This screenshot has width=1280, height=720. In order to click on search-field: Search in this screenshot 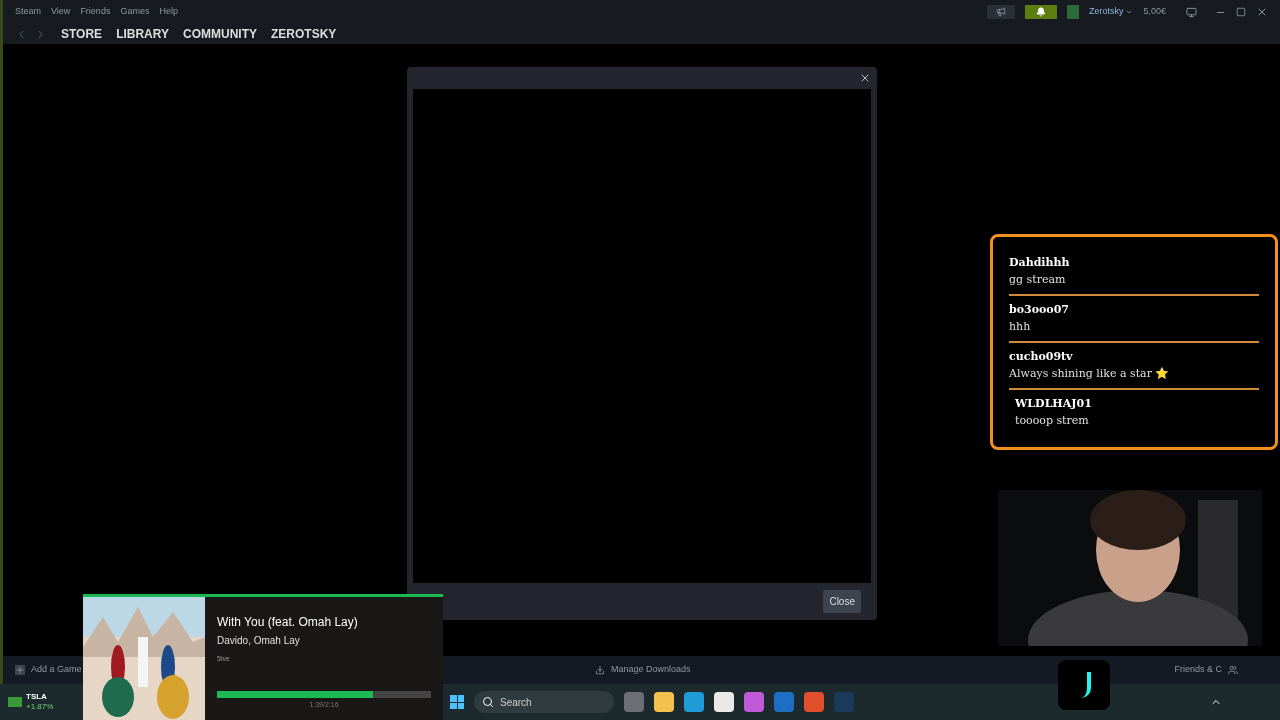, I will do `click(544, 702)`.